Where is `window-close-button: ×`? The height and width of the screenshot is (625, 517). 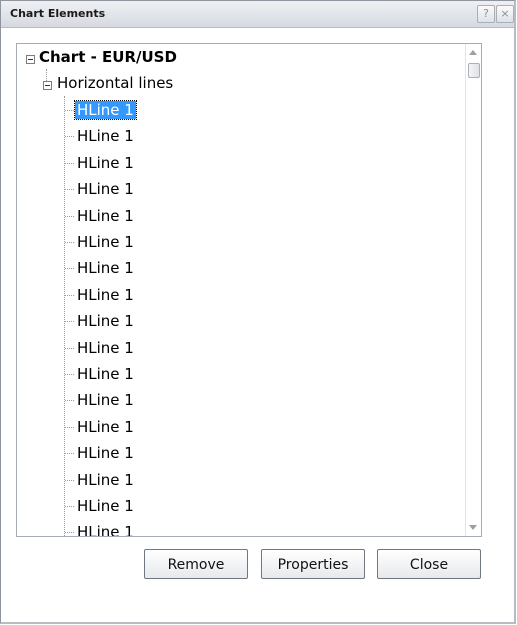
window-close-button: × is located at coordinates (505, 14).